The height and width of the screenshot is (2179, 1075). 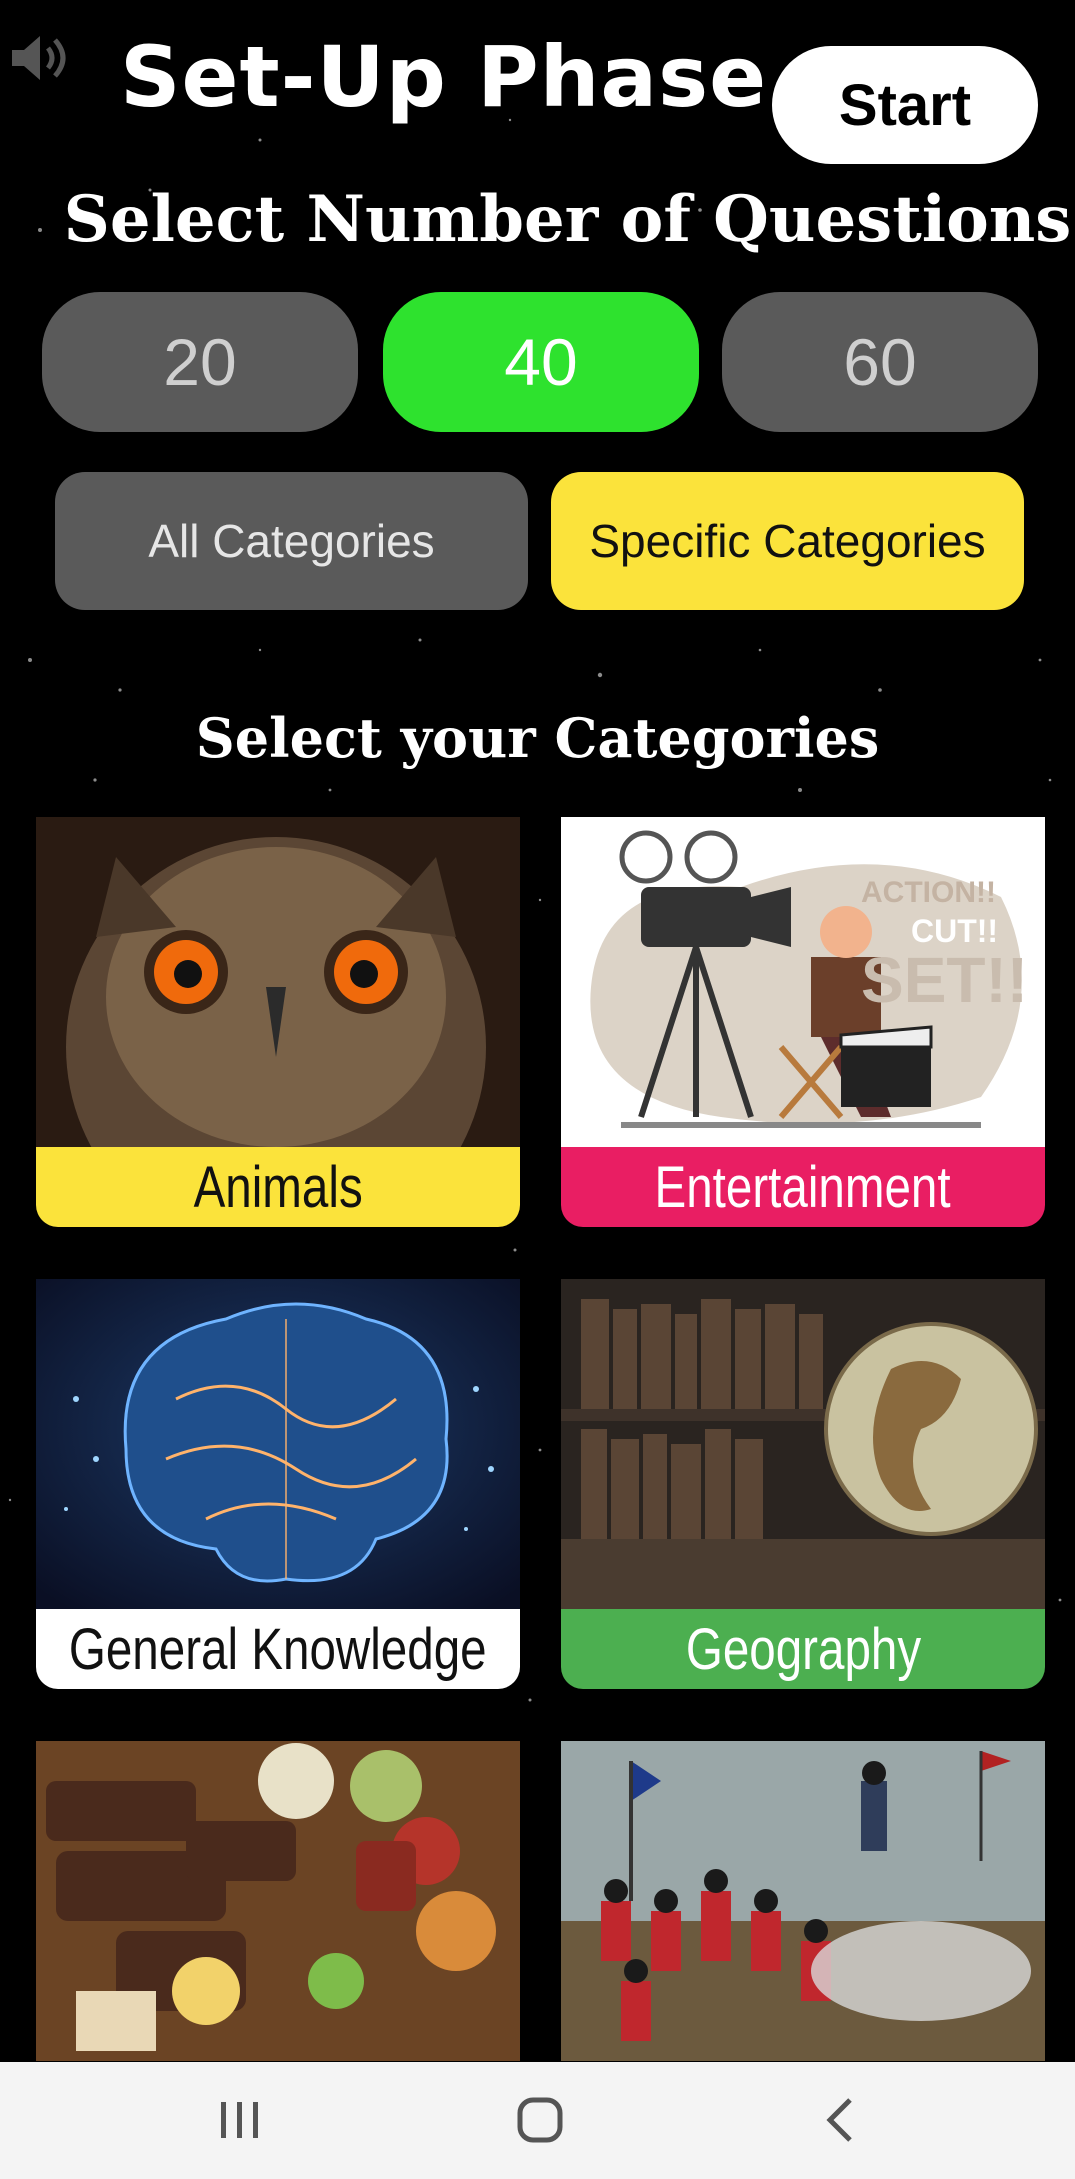 I want to click on home-icon, so click(x=540, y=2120).